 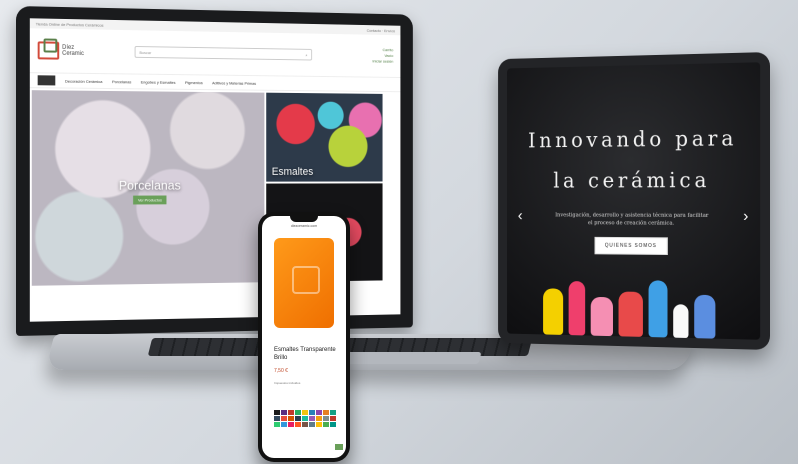 I want to click on add-to-cart-button, so click(x=339, y=447).